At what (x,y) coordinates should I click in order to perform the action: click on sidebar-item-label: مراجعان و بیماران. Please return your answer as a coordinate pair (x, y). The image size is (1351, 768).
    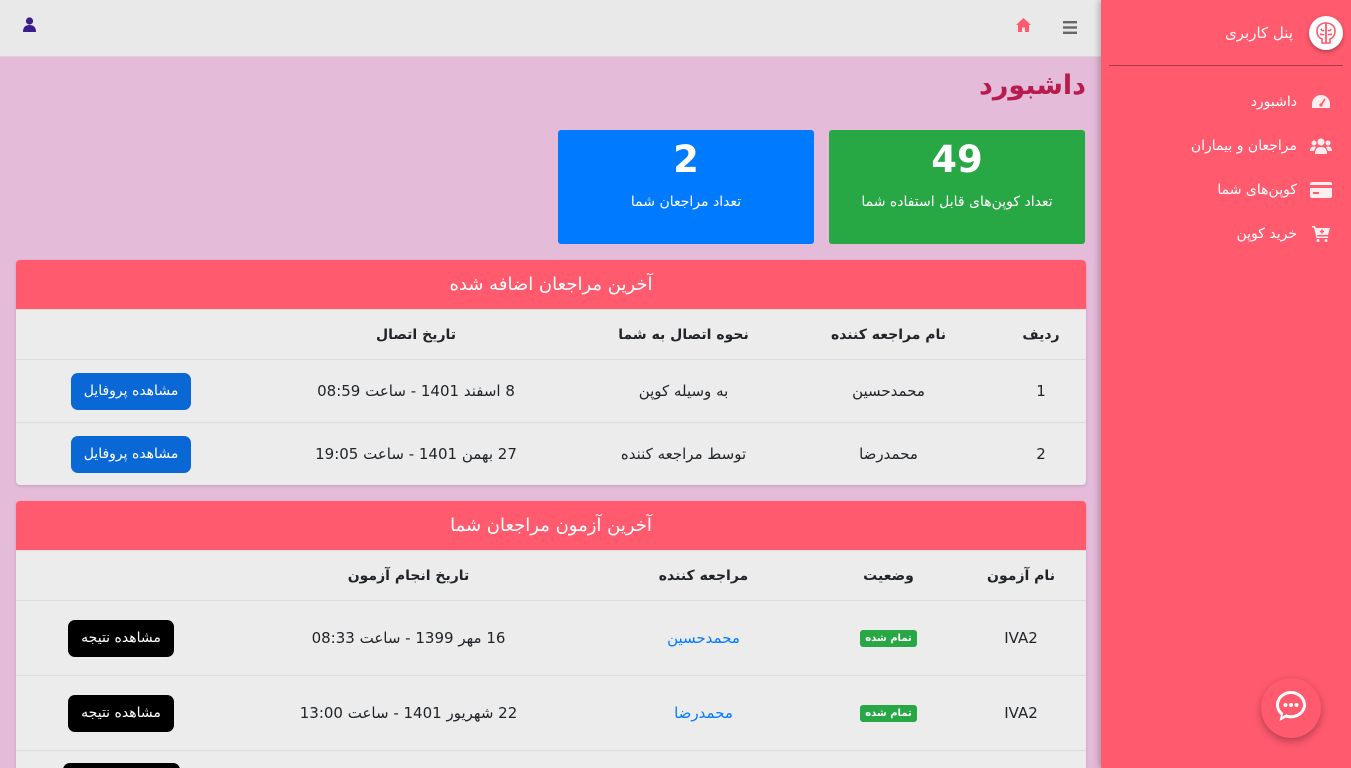
    Looking at the image, I should click on (1243, 146).